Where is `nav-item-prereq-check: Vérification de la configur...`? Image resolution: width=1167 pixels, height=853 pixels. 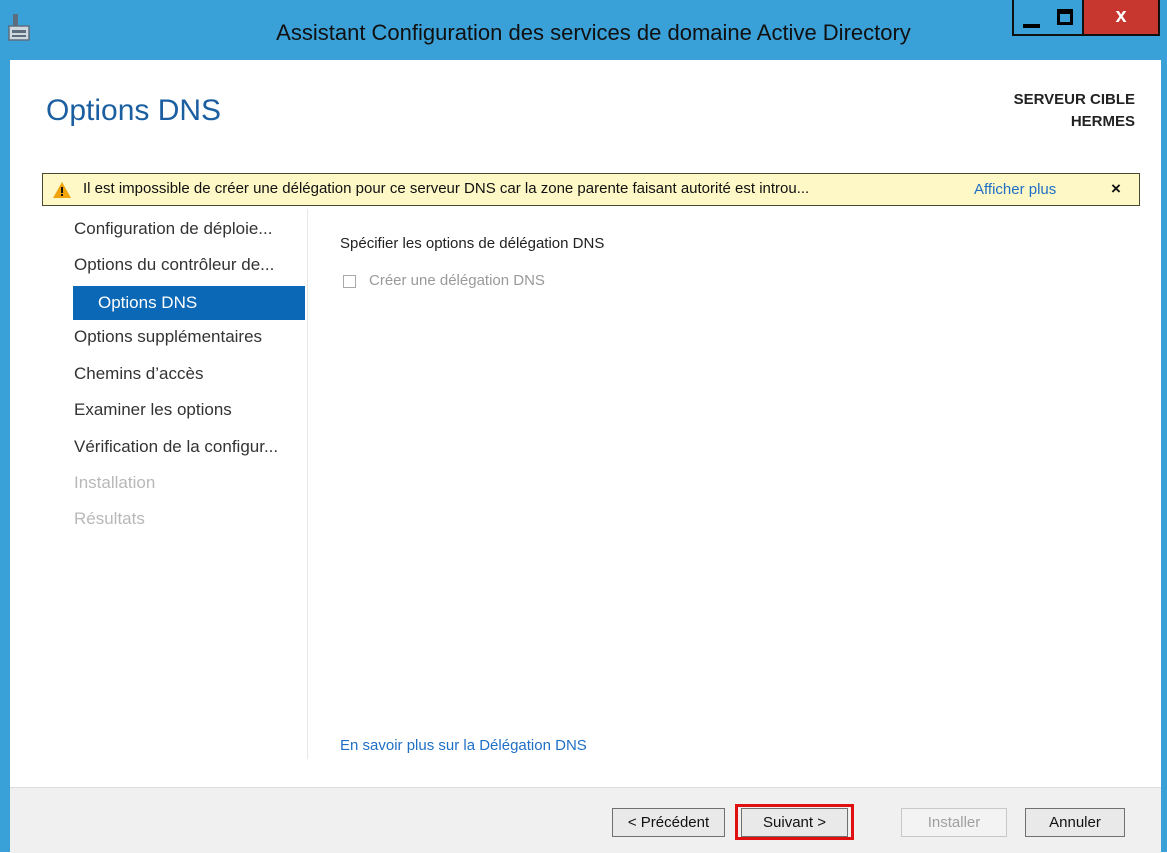
nav-item-prereq-check: Vérification de la configur... is located at coordinates (176, 447).